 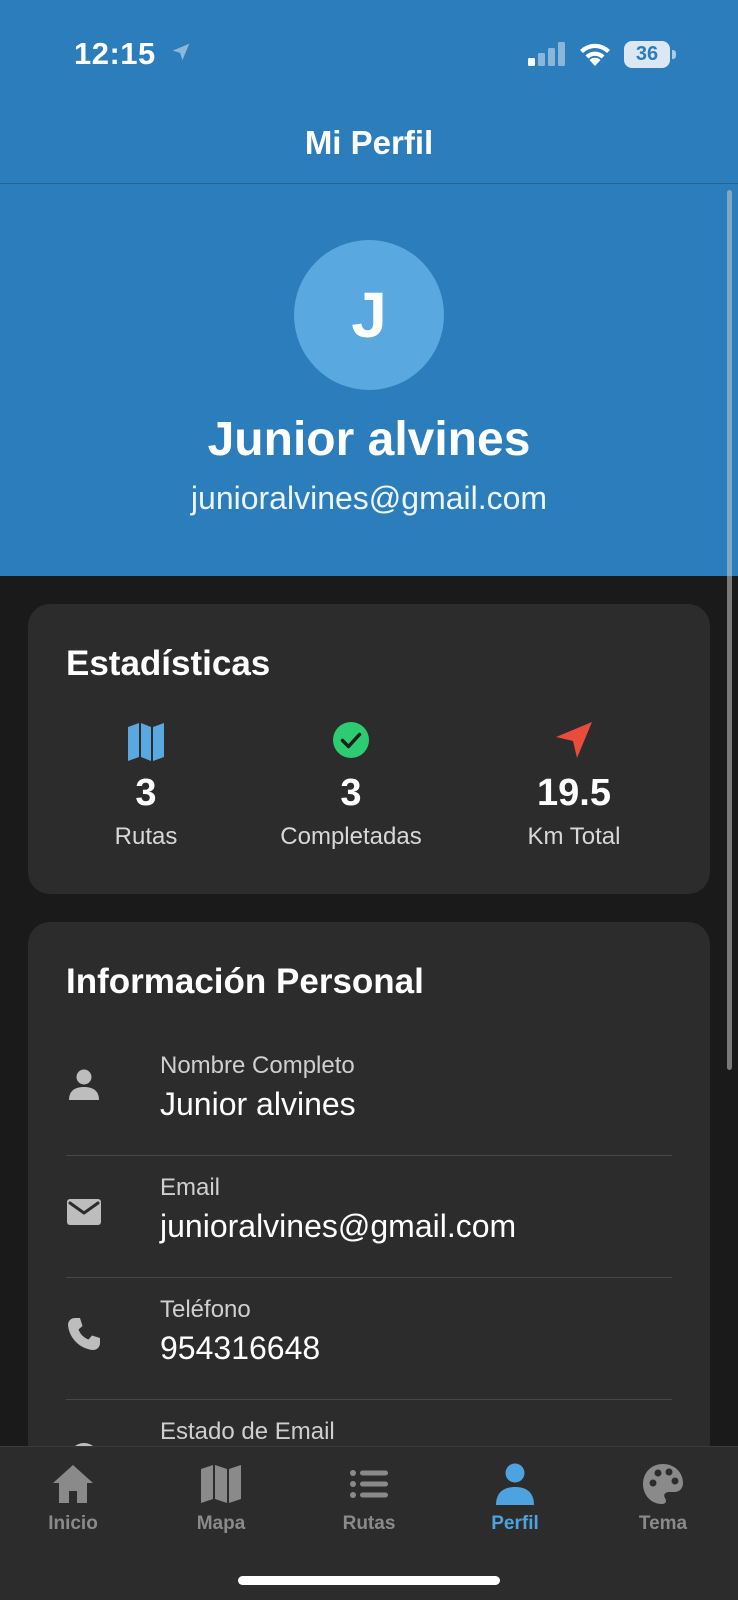 What do you see at coordinates (369, 1339) in the screenshot?
I see `info-row-telefono: Teléfono 954316648` at bounding box center [369, 1339].